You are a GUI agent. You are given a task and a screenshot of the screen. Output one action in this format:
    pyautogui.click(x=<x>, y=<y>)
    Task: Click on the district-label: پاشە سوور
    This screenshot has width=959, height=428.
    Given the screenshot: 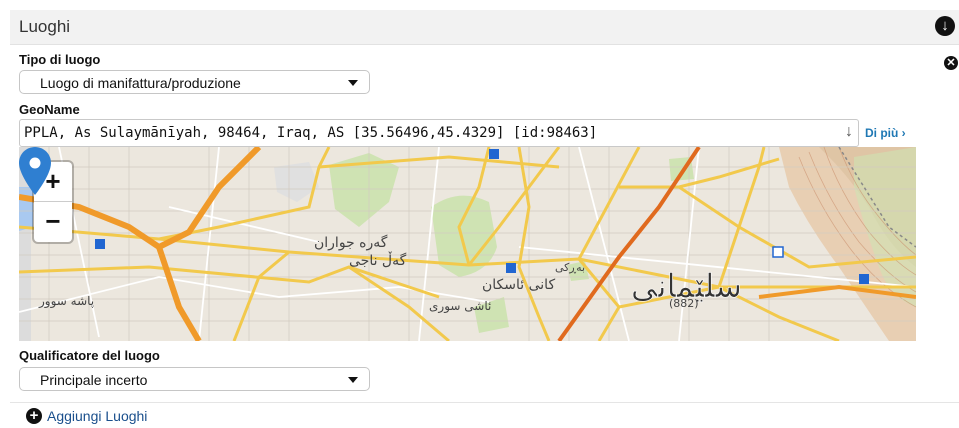 What is the action you would take?
    pyautogui.click(x=66, y=301)
    